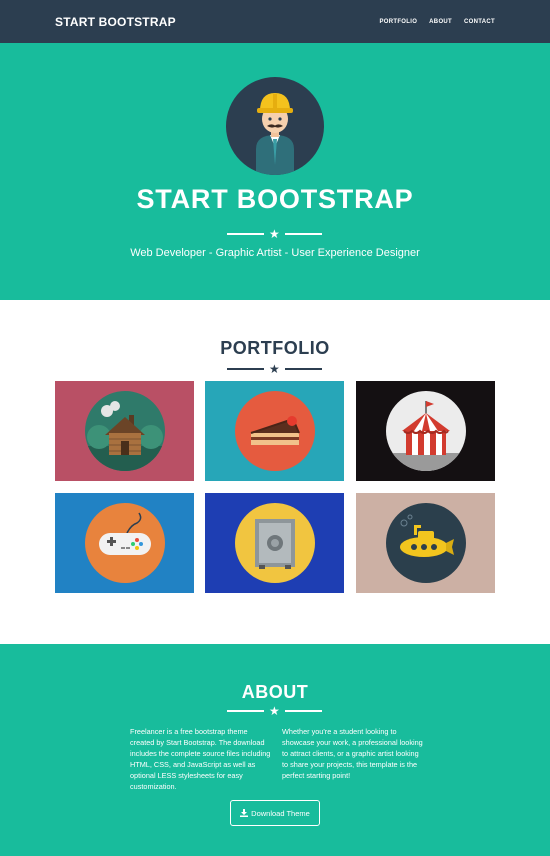 The height and width of the screenshot is (856, 550). Describe the element at coordinates (275, 134) in the screenshot. I see `profile-avatar-icon` at that location.